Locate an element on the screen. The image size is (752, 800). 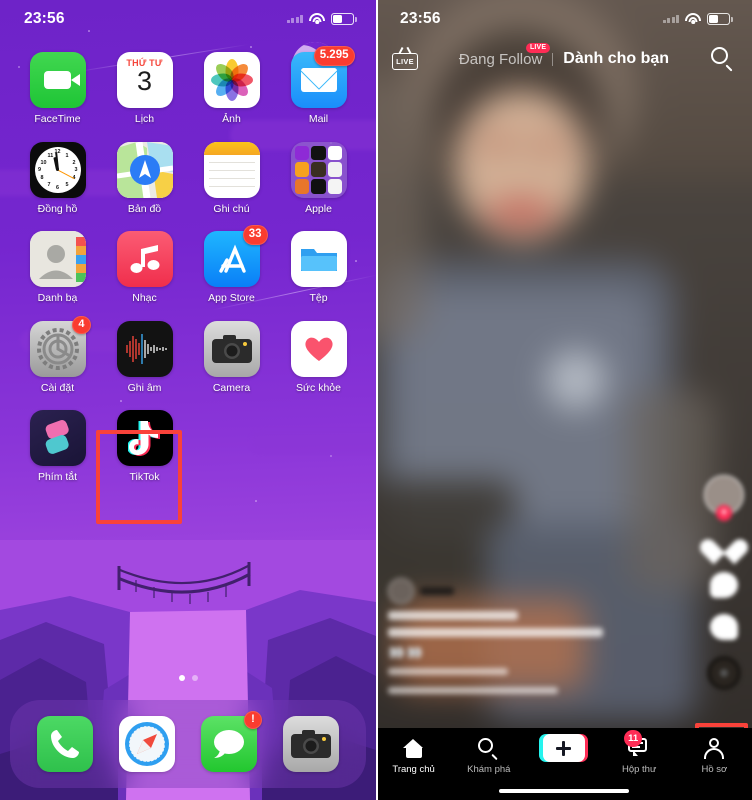
tab-following-label: Đang Follow is located at coordinates (500, 59).